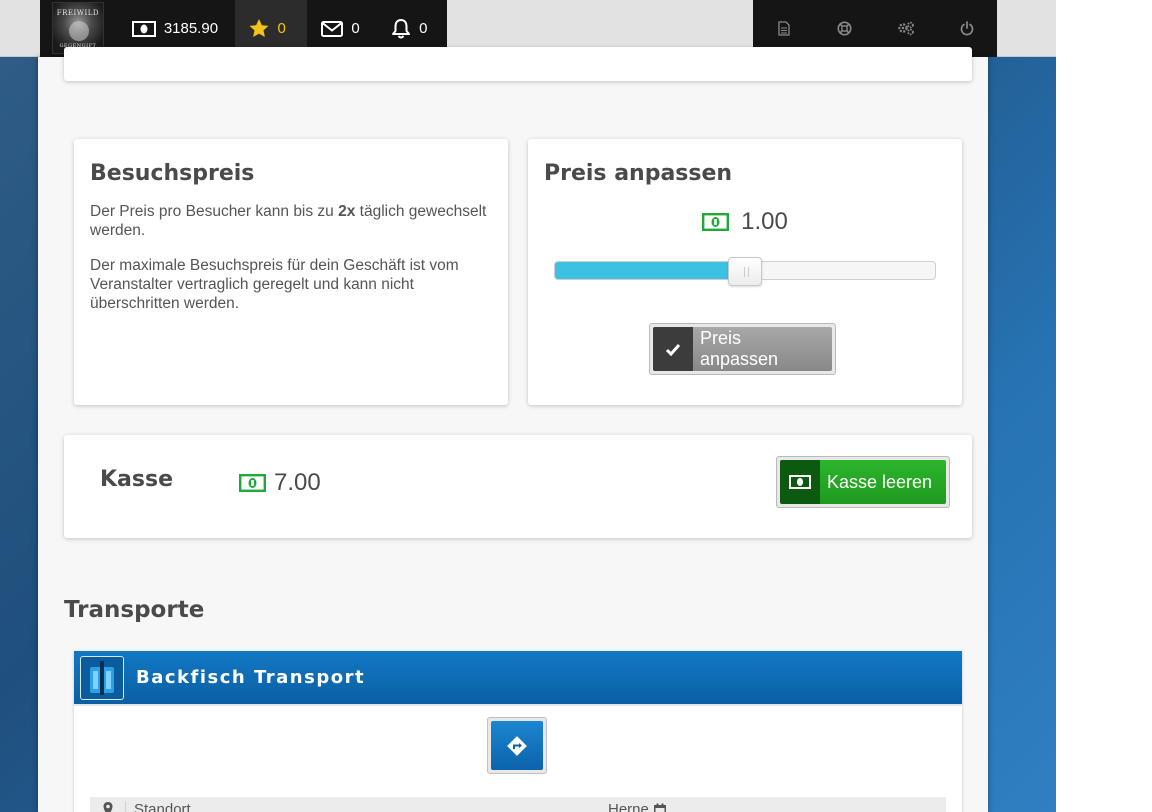 The width and height of the screenshot is (1152, 812). I want to click on slider-fill, so click(650, 270).